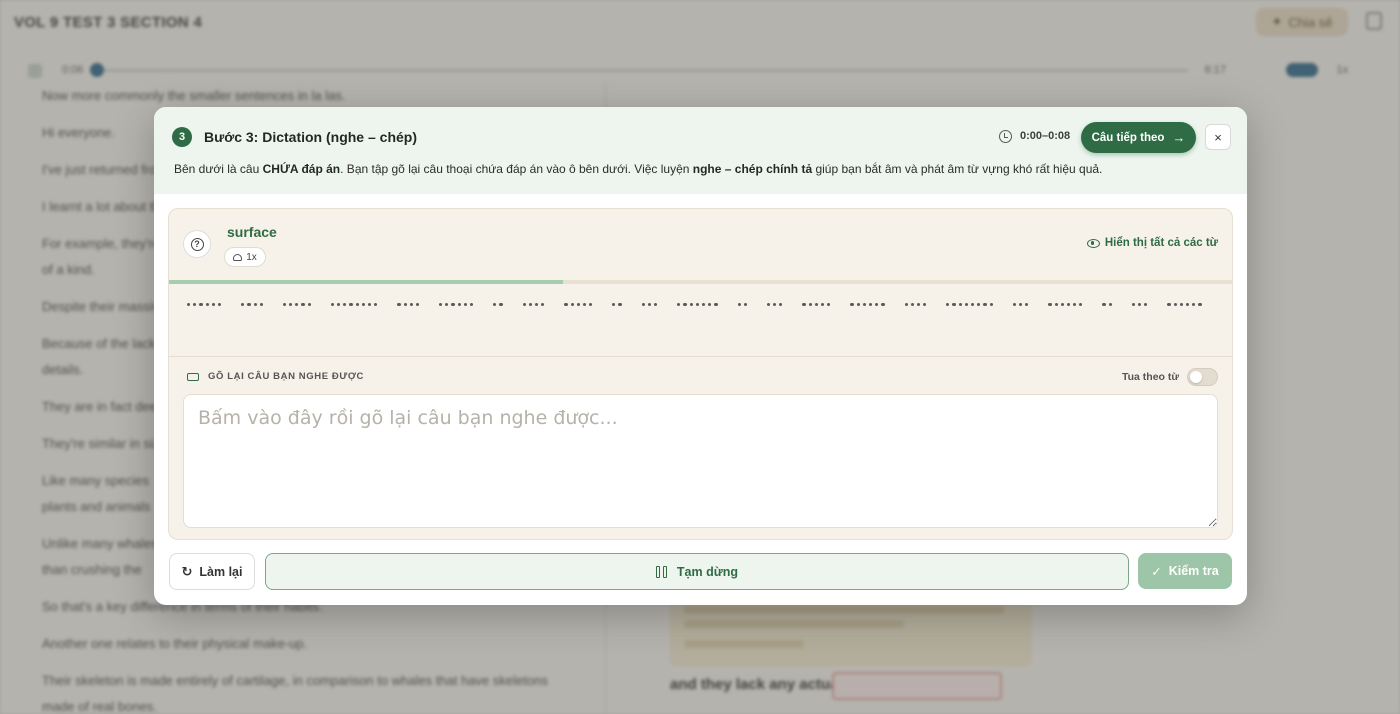 The width and height of the screenshot is (1400, 714). What do you see at coordinates (252, 232) in the screenshot?
I see `hint-word: surface` at bounding box center [252, 232].